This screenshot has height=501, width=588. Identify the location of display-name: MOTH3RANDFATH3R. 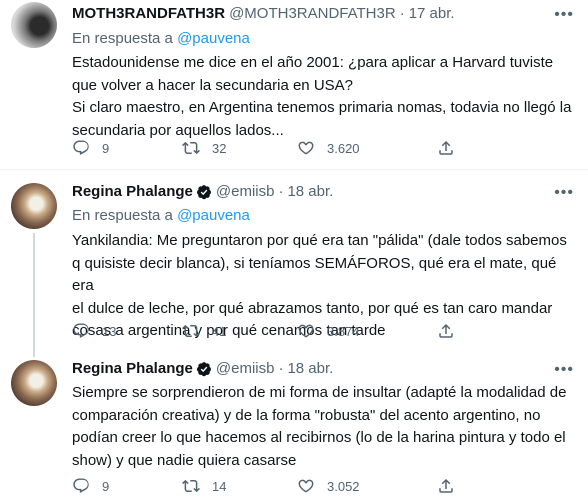
(148, 14).